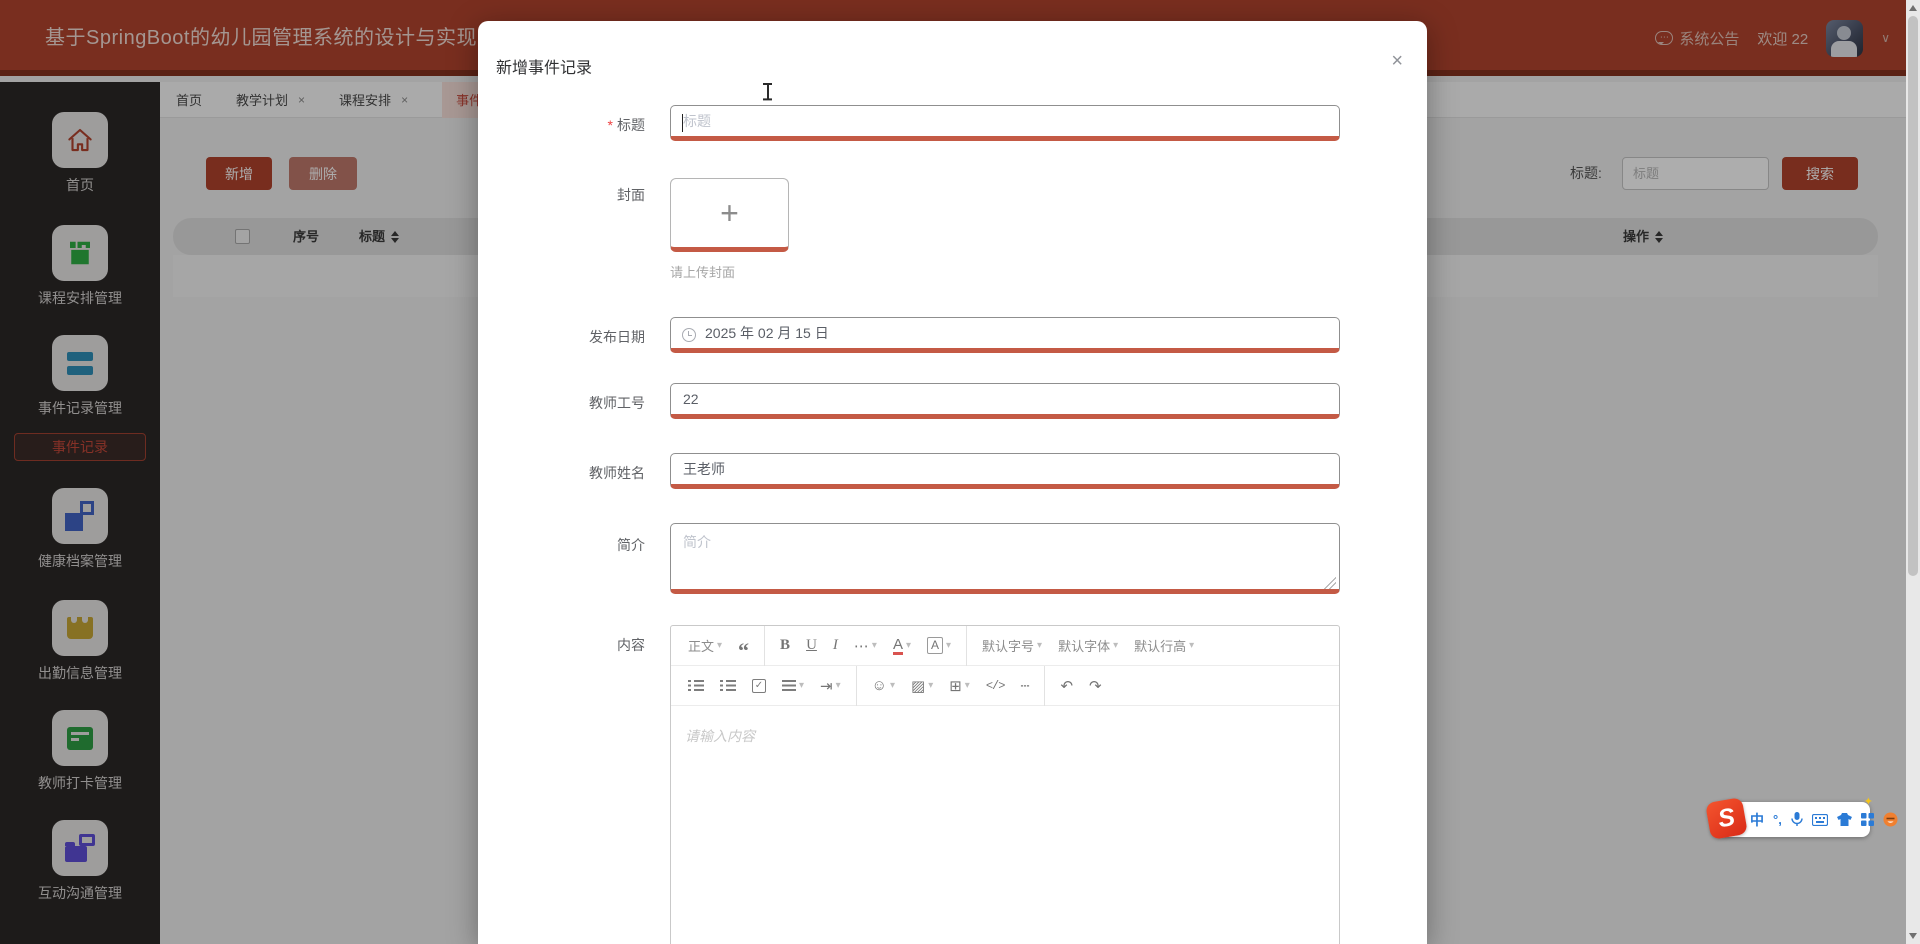 The width and height of the screenshot is (1920, 944). I want to click on plus-icon: +, so click(729, 212).